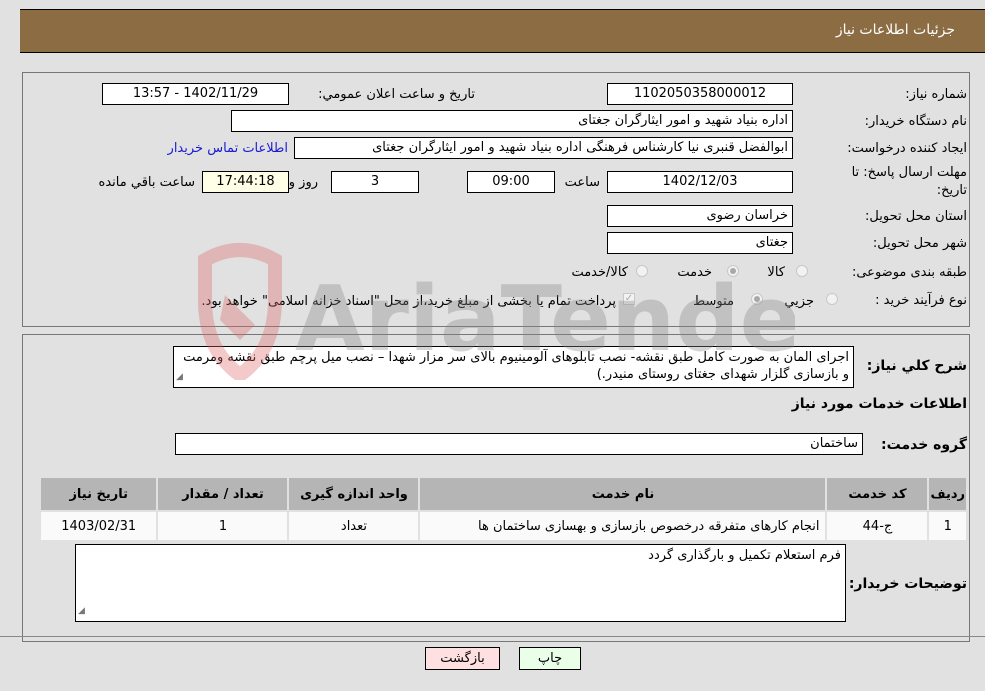  Describe the element at coordinates (629, 299) in the screenshot. I see `treasury-checkbox: ✓` at that location.